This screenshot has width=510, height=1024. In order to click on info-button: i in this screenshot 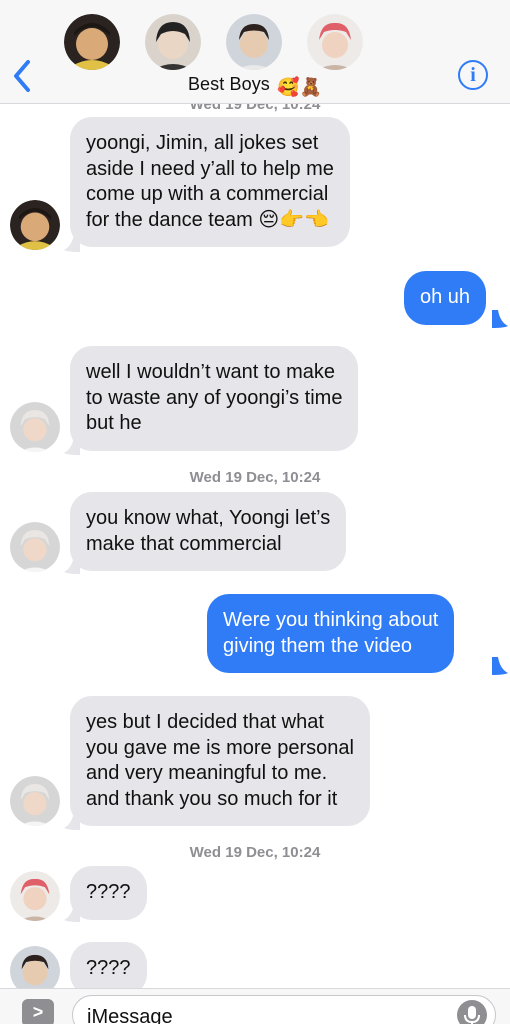, I will do `click(473, 75)`.